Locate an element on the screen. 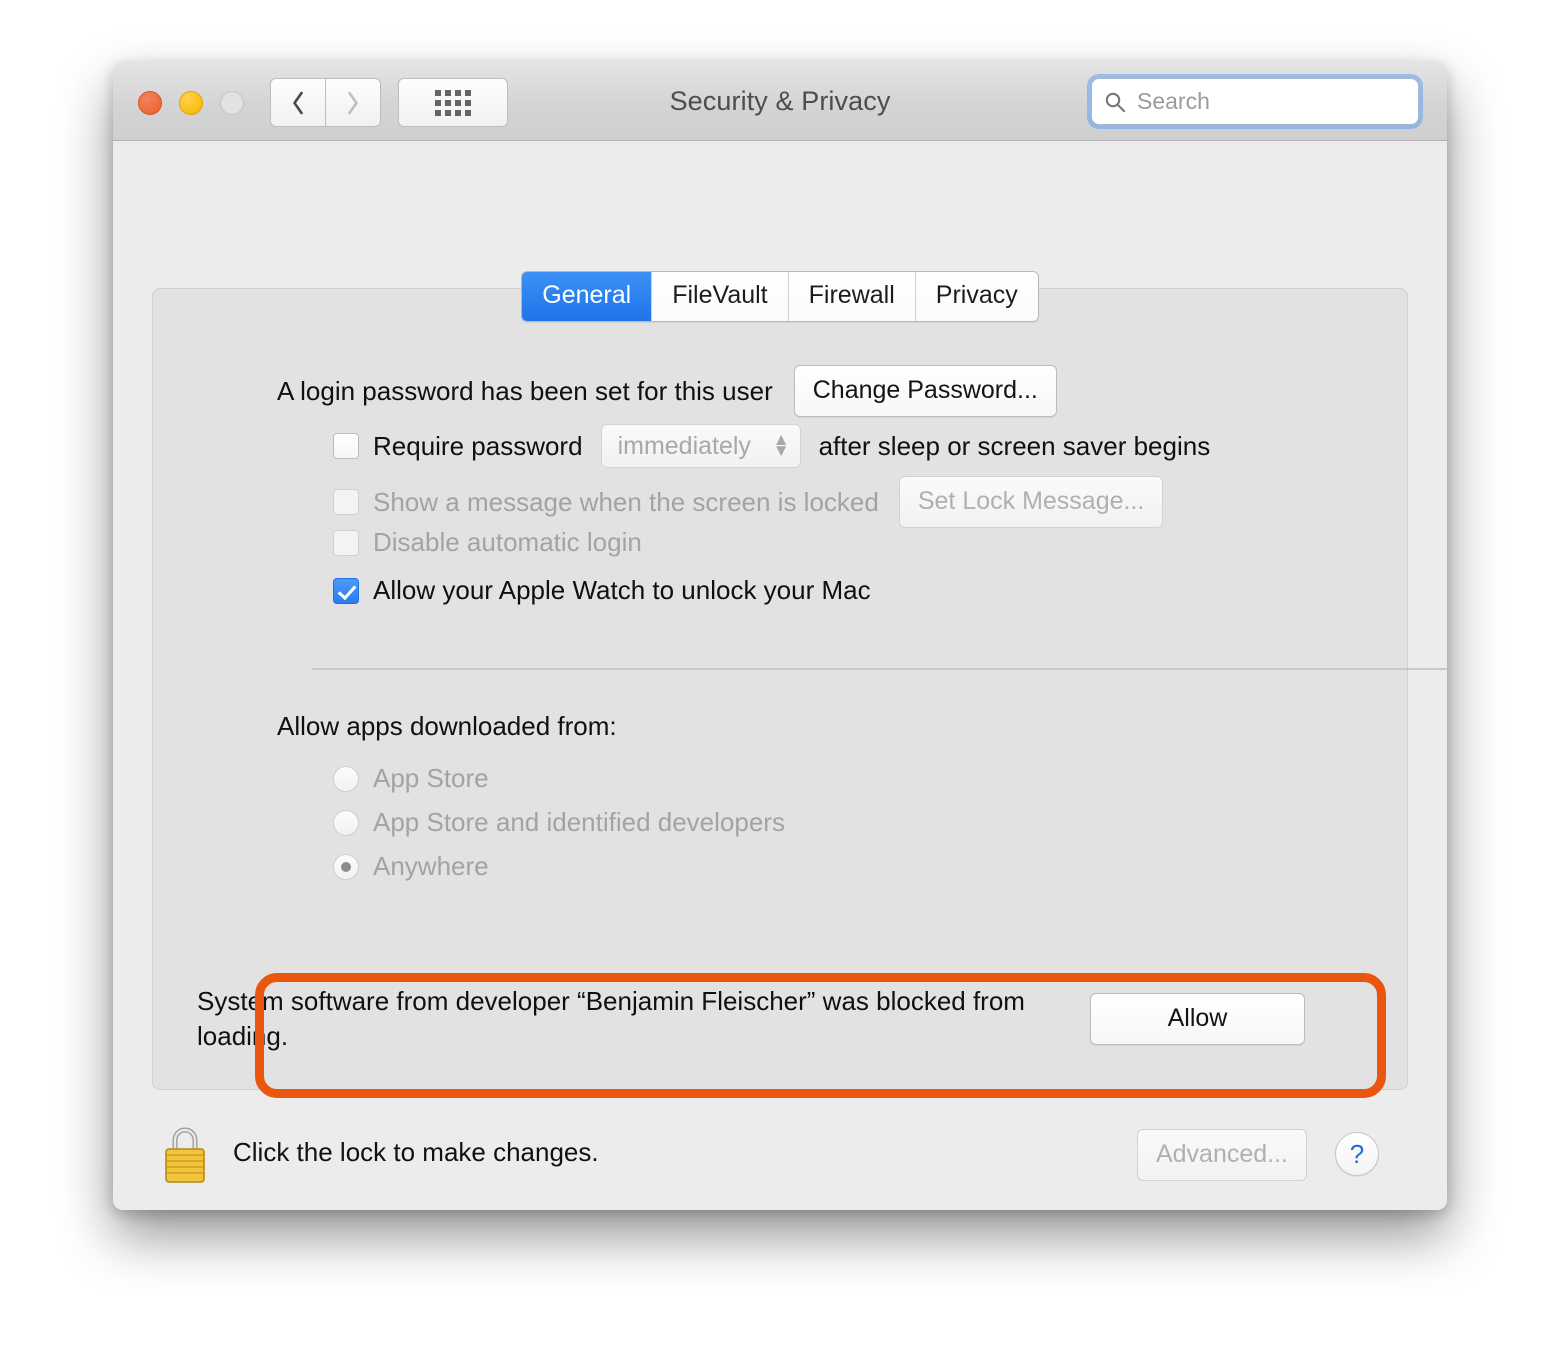 The height and width of the screenshot is (1370, 1560). apple-watch-checkbox is located at coordinates (346, 590).